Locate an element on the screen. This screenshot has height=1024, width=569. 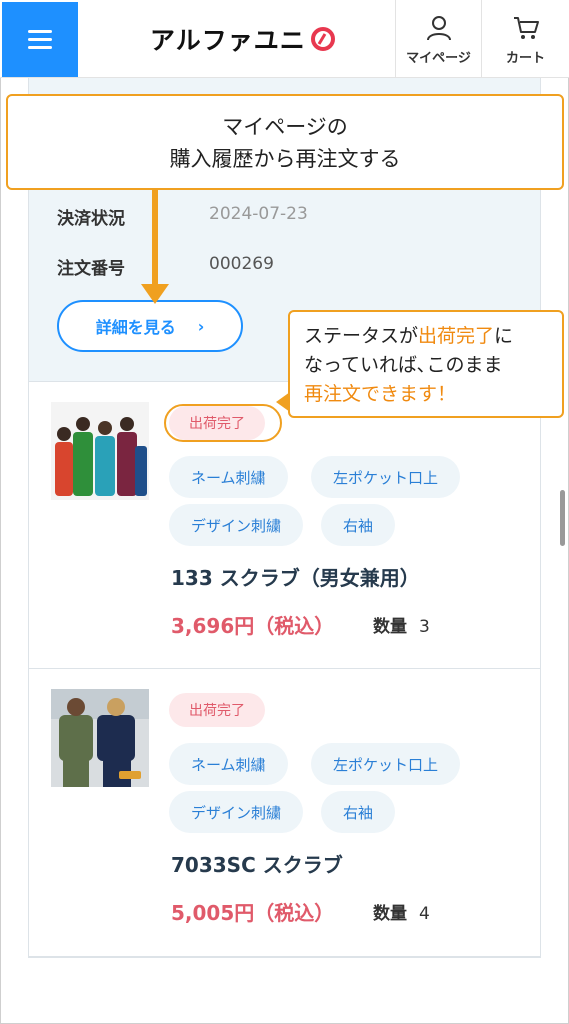
quantity-value: 4 is located at coordinates (424, 914).